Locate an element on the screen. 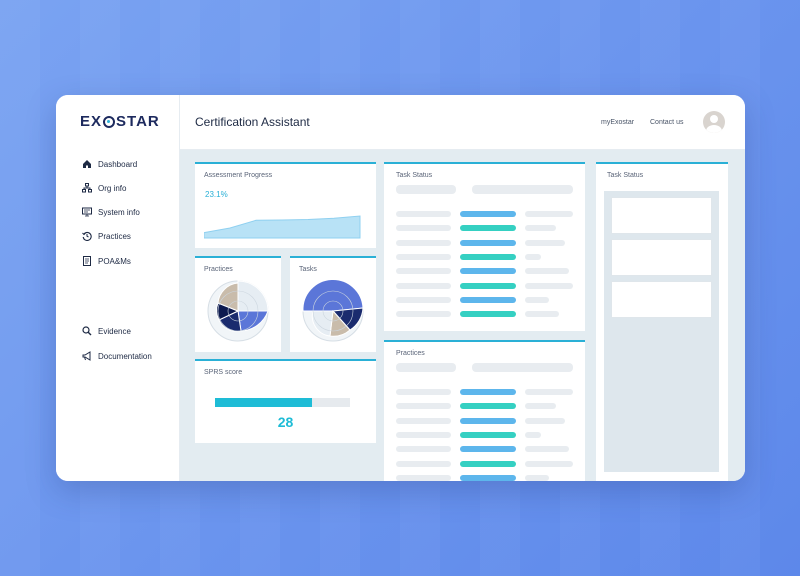 The height and width of the screenshot is (576, 800). assessment-progress-area-chart is located at coordinates (282, 227).